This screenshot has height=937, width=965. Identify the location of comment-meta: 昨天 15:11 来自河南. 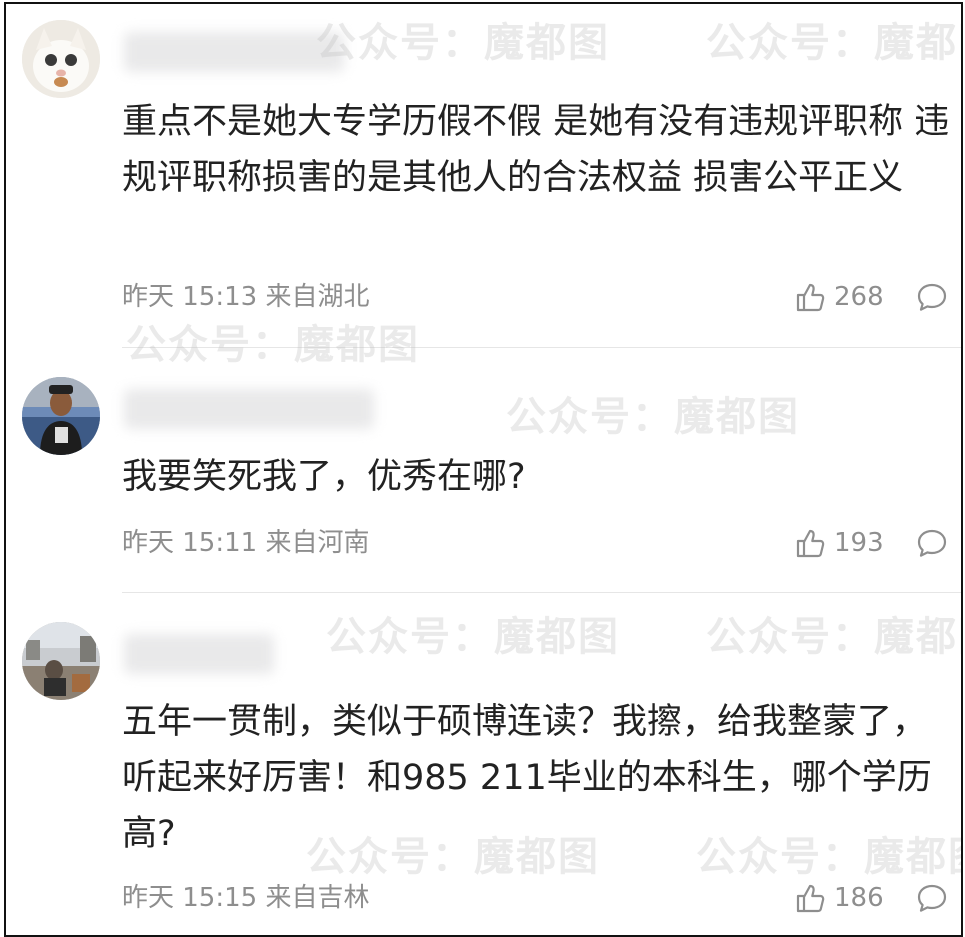
(246, 543).